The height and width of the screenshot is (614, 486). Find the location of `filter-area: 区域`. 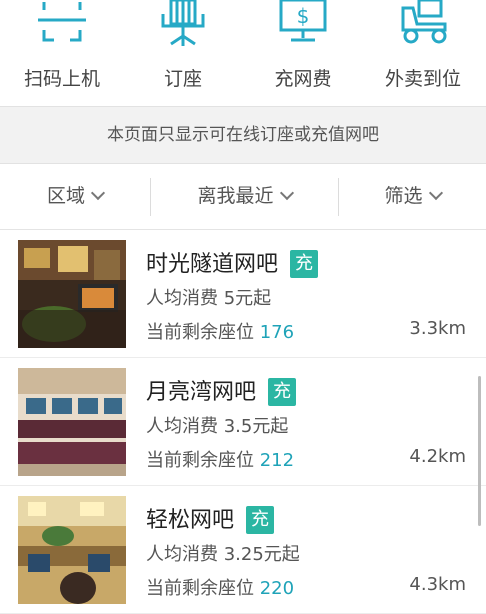

filter-area: 区域 is located at coordinates (75, 197).